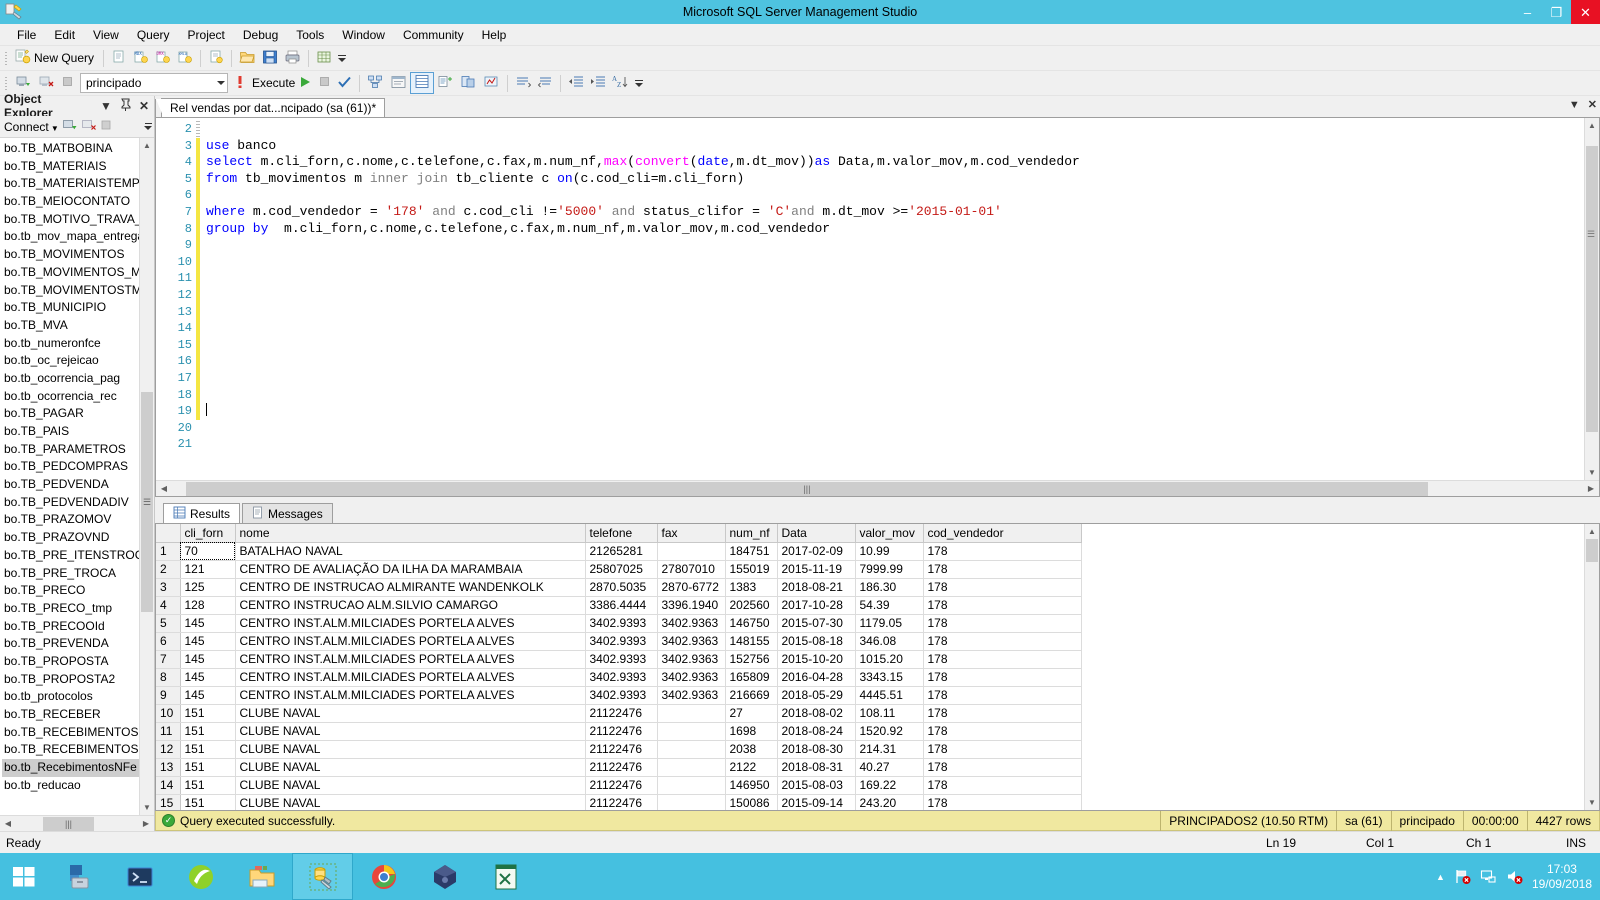 Image resolution: width=1600 pixels, height=900 pixels. Describe the element at coordinates (1556, 12) in the screenshot. I see `maximize-button: ❐` at that location.